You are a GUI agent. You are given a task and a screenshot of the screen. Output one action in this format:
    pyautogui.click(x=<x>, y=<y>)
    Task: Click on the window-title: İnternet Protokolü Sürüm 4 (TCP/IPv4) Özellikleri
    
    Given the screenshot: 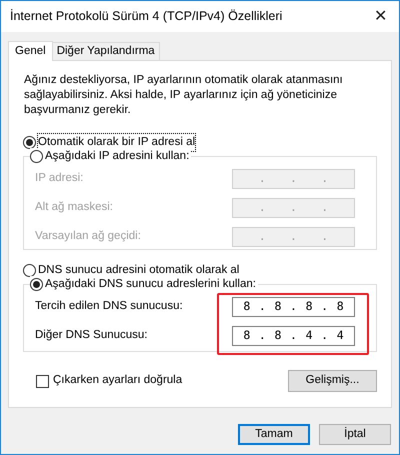 What is the action you would take?
    pyautogui.click(x=146, y=17)
    